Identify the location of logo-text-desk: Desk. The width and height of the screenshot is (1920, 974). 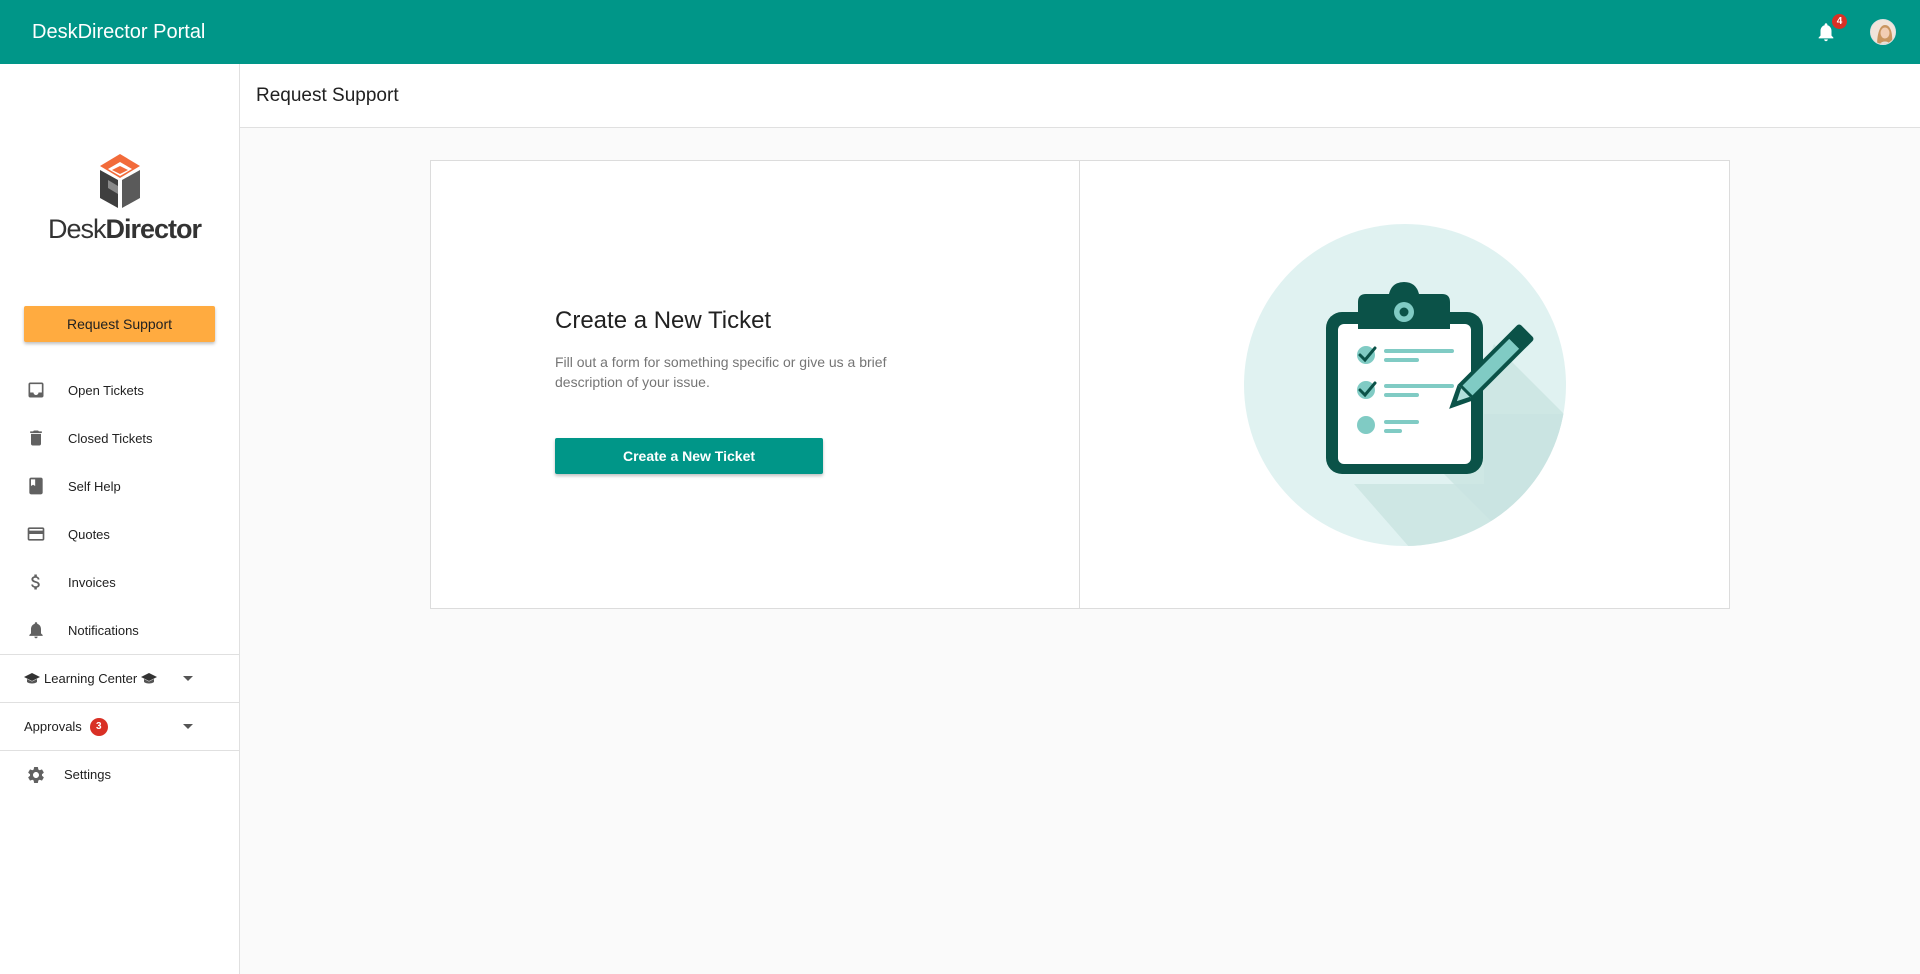
(77, 229).